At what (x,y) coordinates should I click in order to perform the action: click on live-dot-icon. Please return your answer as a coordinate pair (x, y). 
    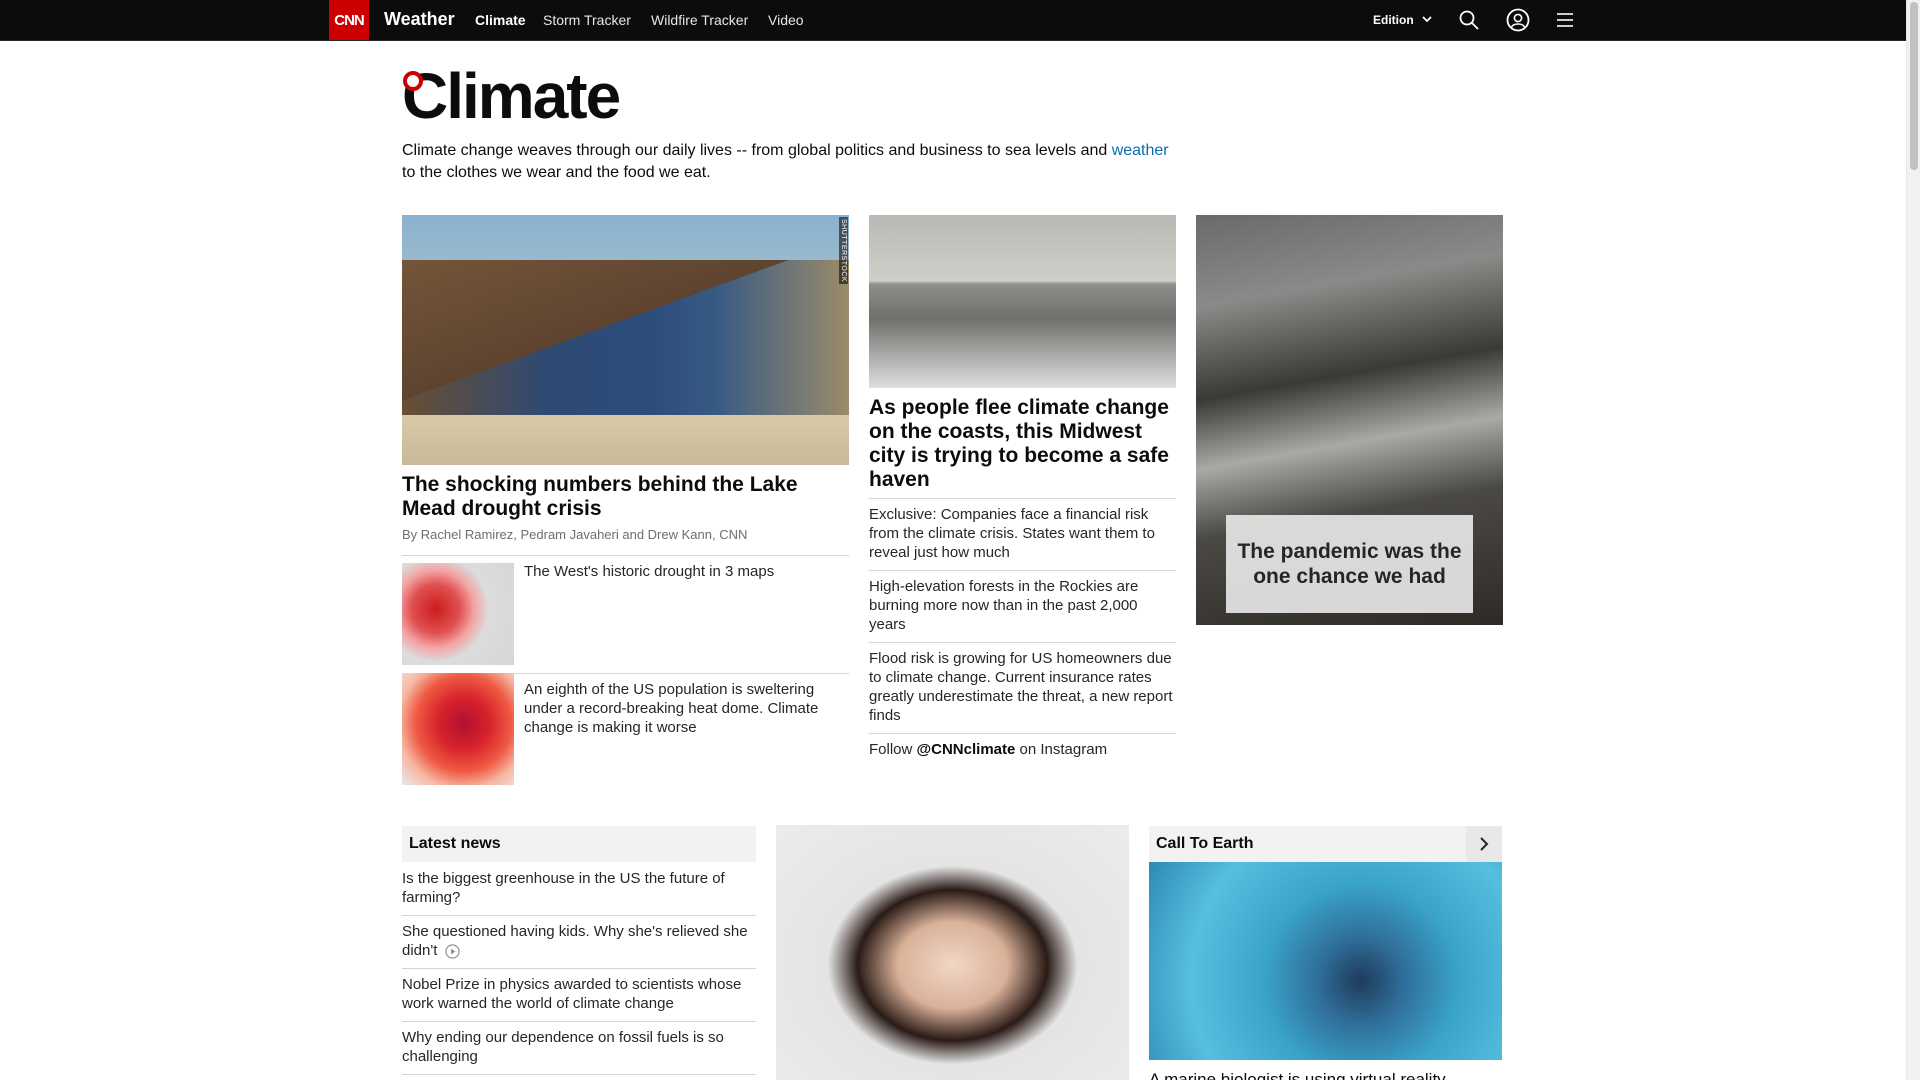
    Looking at the image, I should click on (413, 81).